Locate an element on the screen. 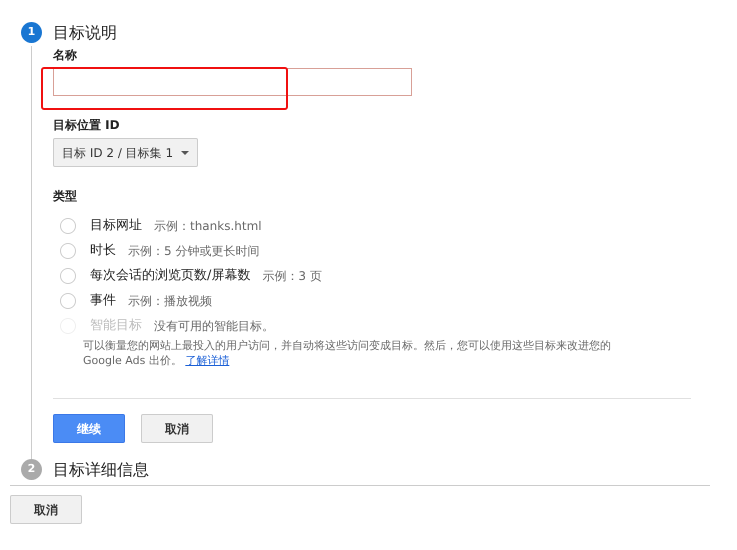 This screenshot has height=550, width=737. name-field is located at coordinates (232, 82).